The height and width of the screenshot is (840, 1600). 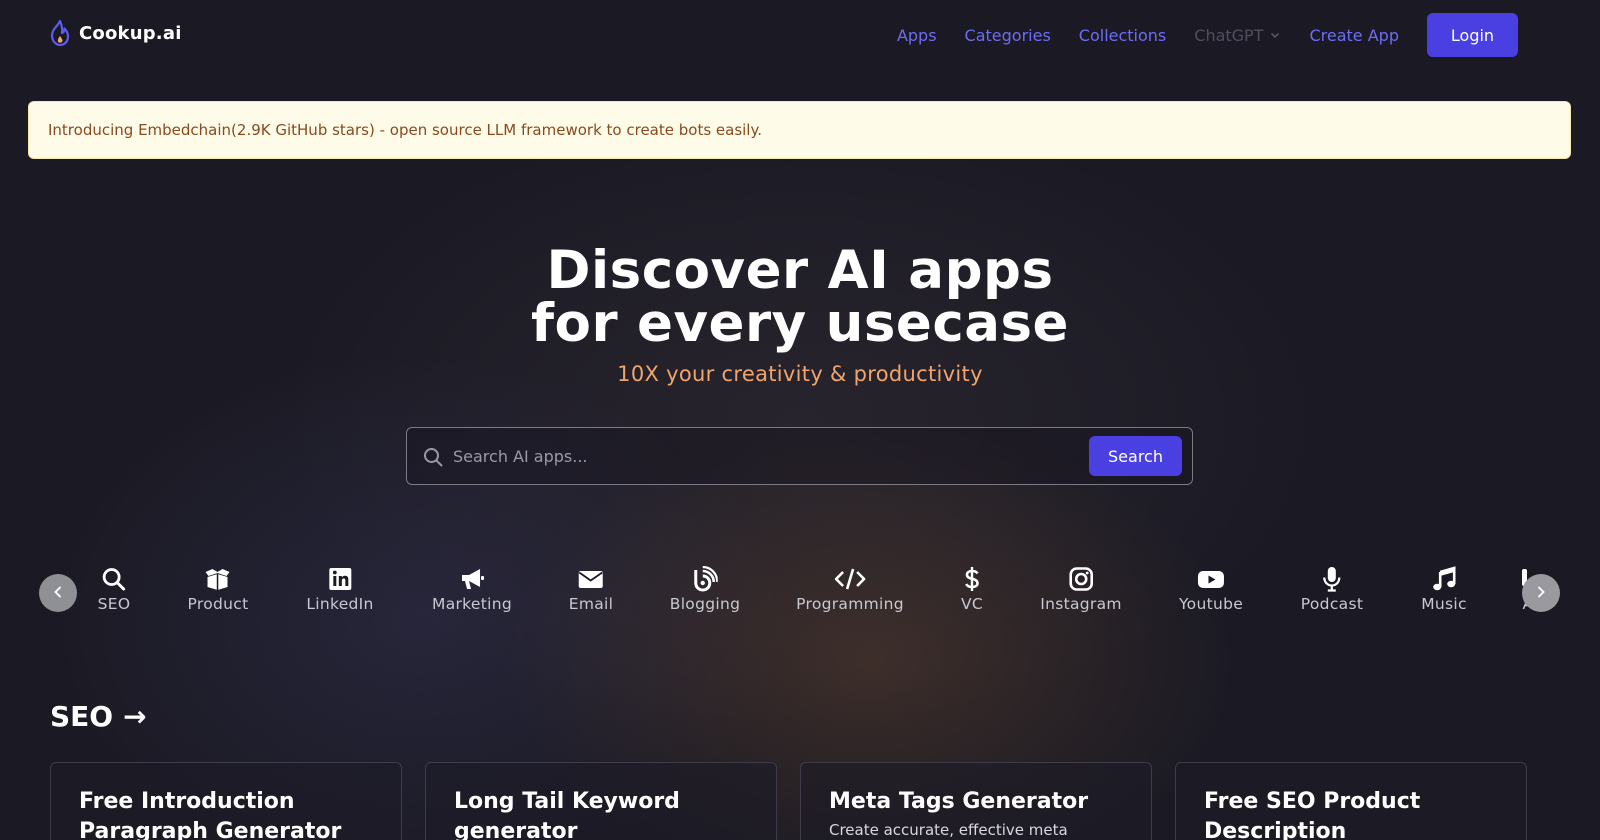 What do you see at coordinates (82, 716) in the screenshot?
I see `section-title: SEO` at bounding box center [82, 716].